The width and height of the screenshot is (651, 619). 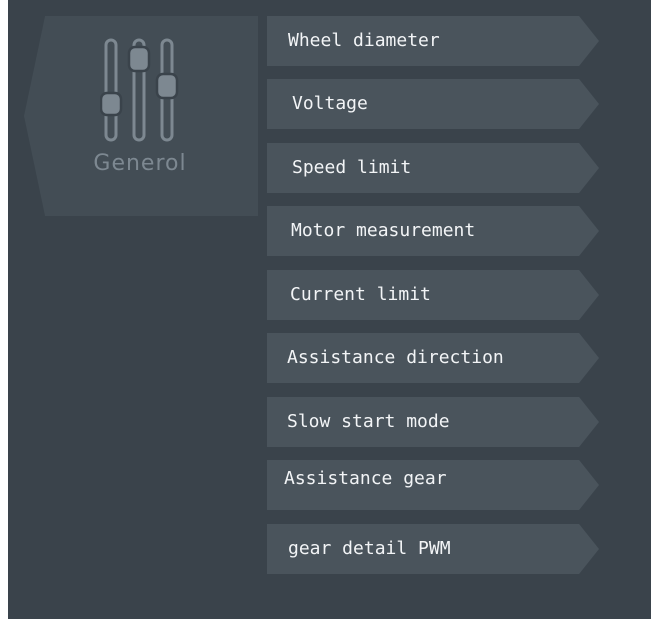 I want to click on menu-item-label: gear detail PWM, so click(x=369, y=548).